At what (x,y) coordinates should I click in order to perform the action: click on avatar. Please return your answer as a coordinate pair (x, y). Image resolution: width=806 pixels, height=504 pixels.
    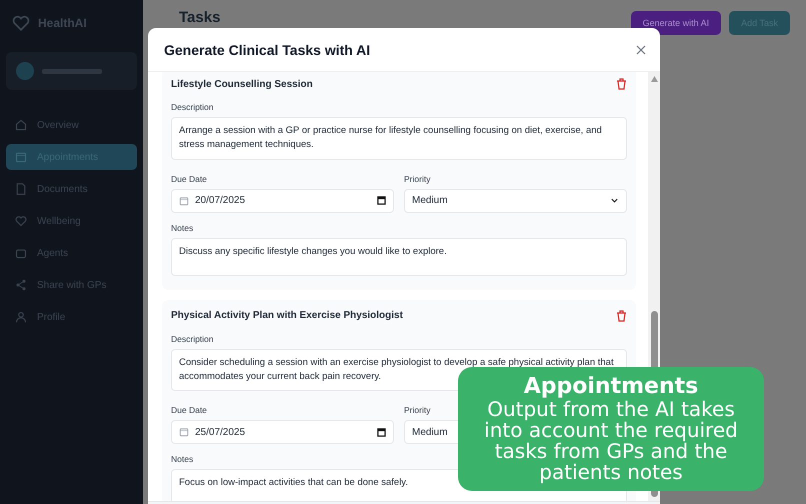
    Looking at the image, I should click on (25, 71).